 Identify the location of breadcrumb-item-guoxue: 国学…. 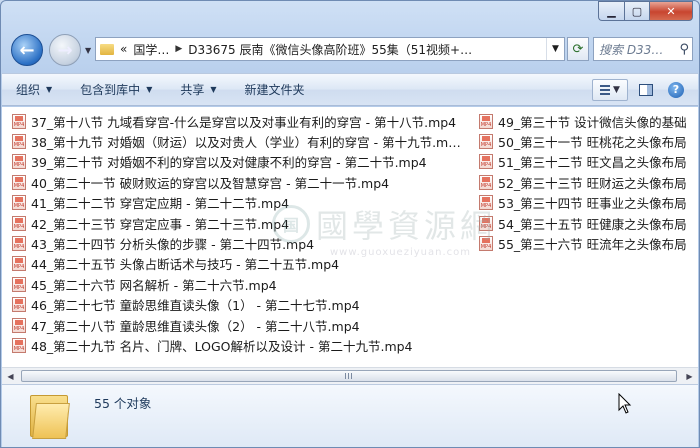
(151, 49).